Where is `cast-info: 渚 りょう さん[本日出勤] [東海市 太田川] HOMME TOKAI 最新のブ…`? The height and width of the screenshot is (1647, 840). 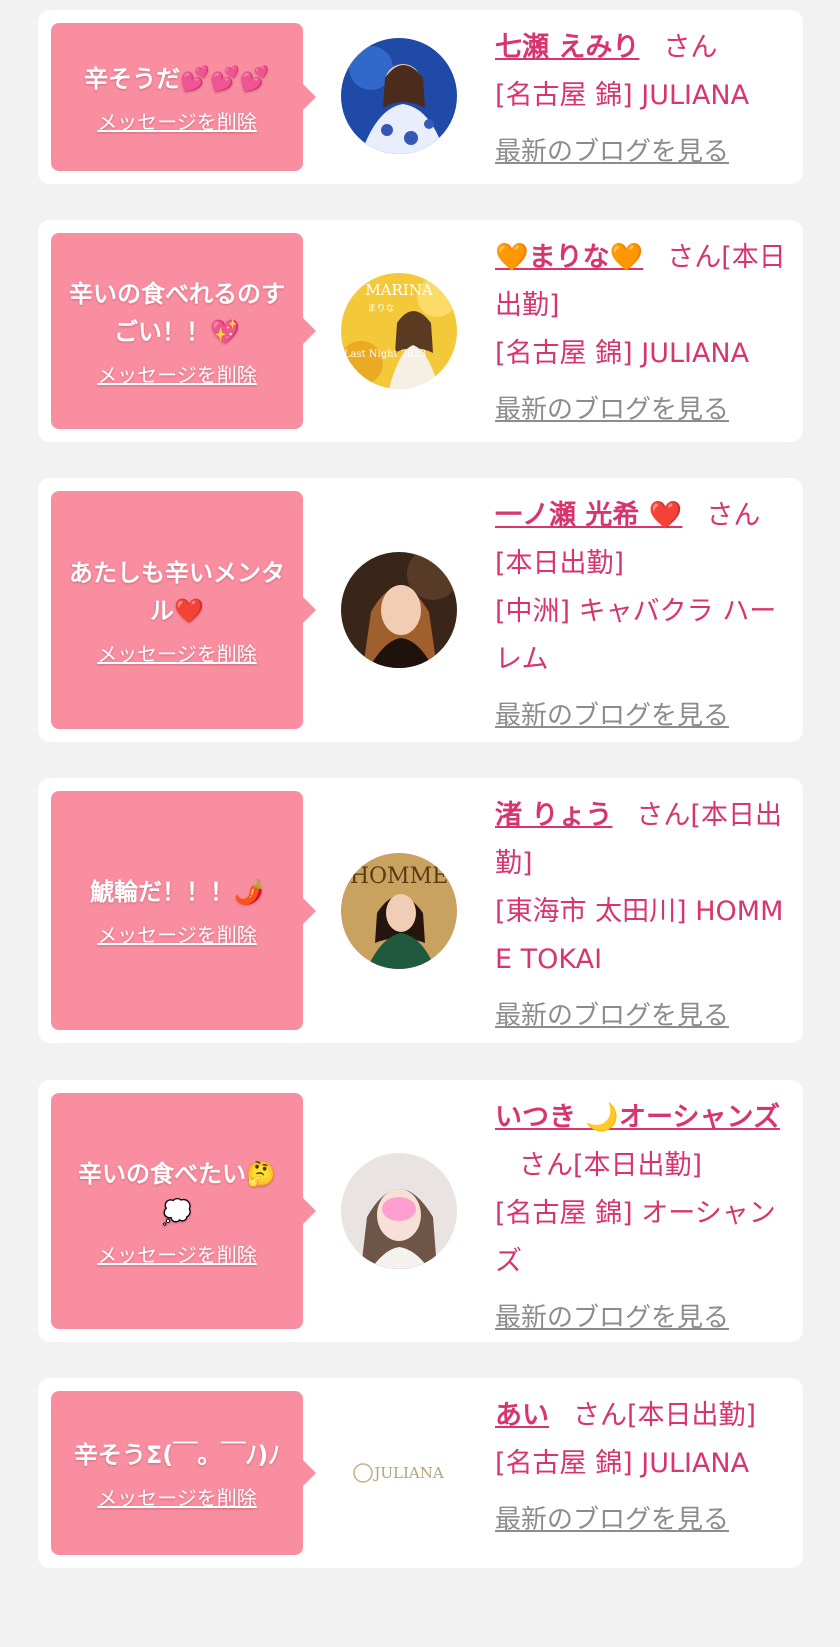 cast-info: 渚 りょう さん[本日出勤] [東海市 太田川] HOMME TOKAI 最新のブ… is located at coordinates (645, 916).